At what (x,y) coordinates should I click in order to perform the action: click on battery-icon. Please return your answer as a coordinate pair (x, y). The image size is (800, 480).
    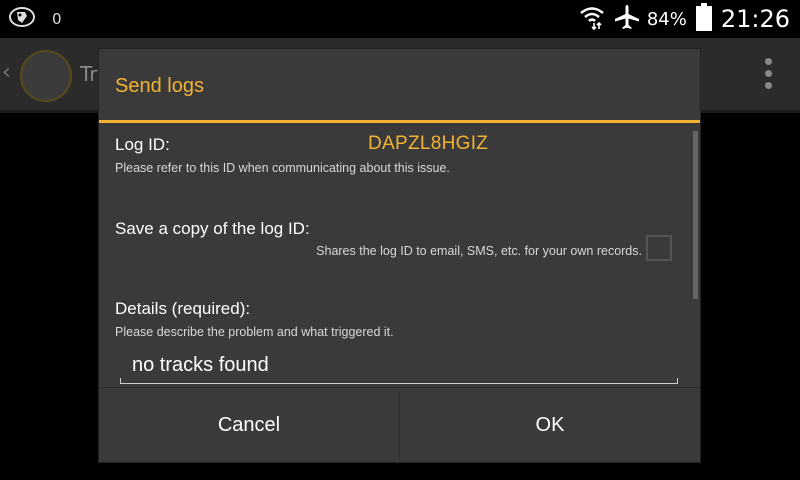
    Looking at the image, I should click on (704, 19).